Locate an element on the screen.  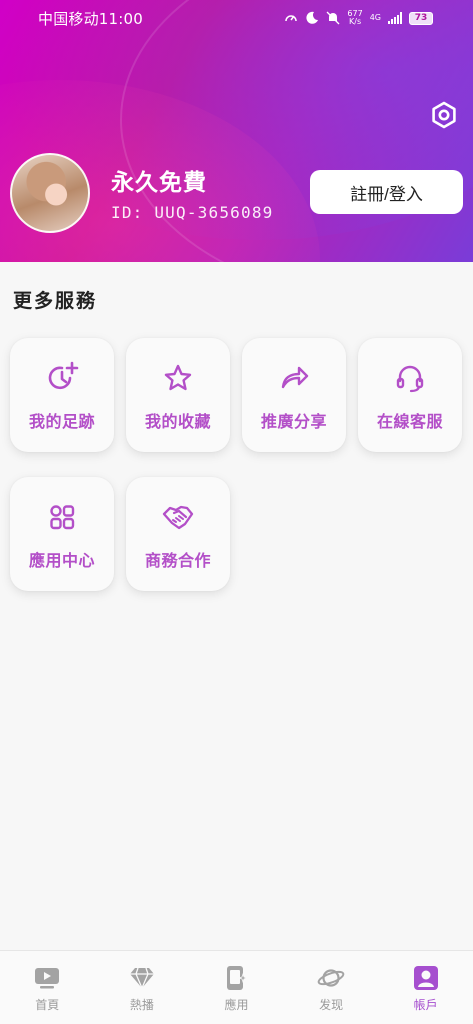
service-card-history: 我的足跡 is located at coordinates (62, 395).